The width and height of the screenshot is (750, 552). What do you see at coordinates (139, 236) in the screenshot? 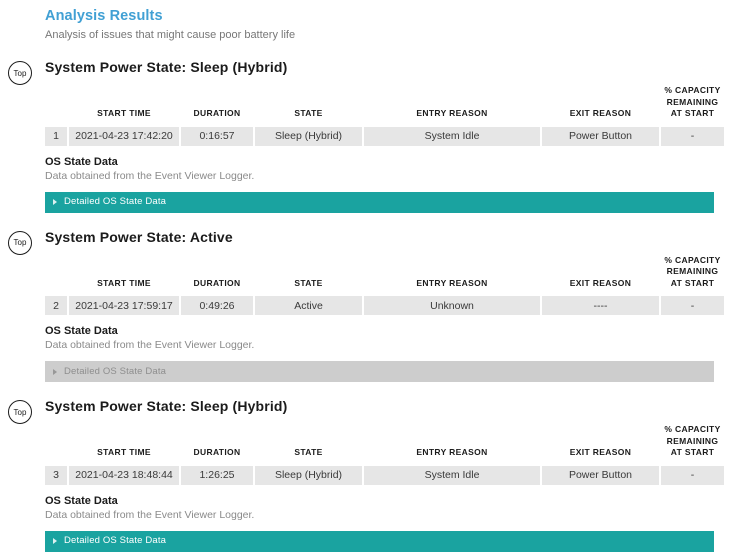
I see `section-heading-2: System Power State: Active` at bounding box center [139, 236].